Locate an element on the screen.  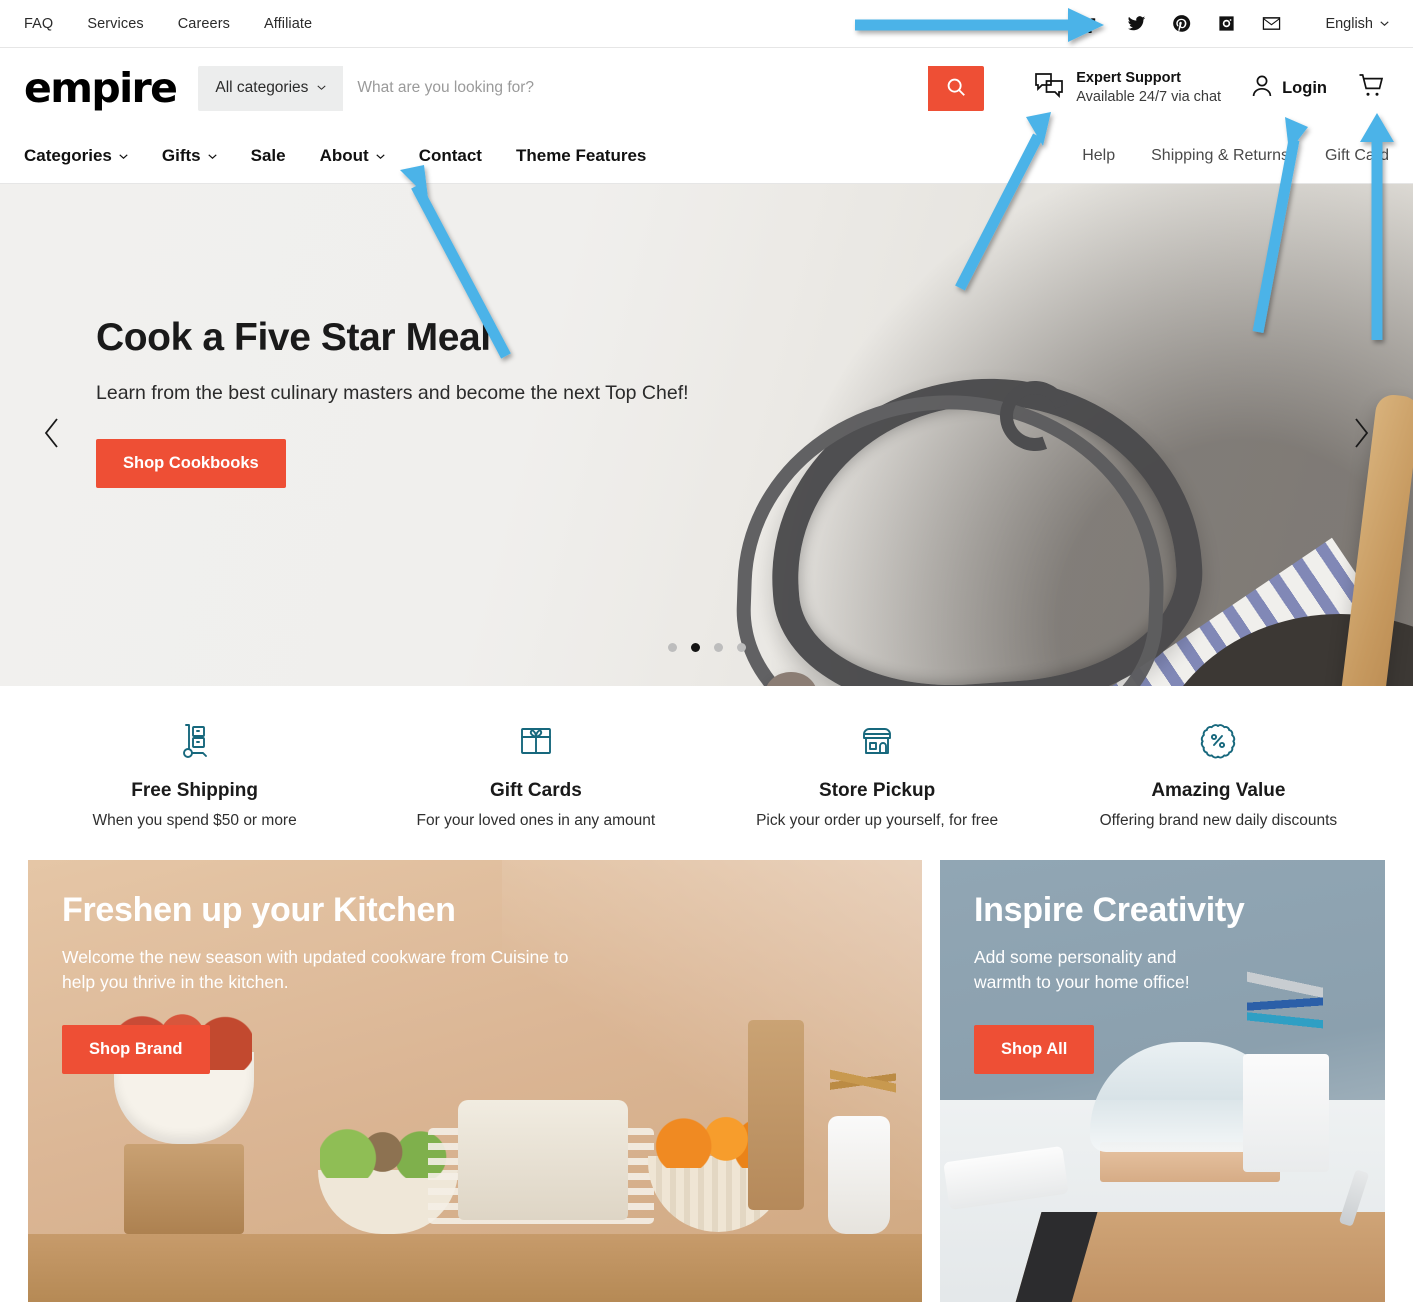
search-bar: All categories is located at coordinates (591, 88).